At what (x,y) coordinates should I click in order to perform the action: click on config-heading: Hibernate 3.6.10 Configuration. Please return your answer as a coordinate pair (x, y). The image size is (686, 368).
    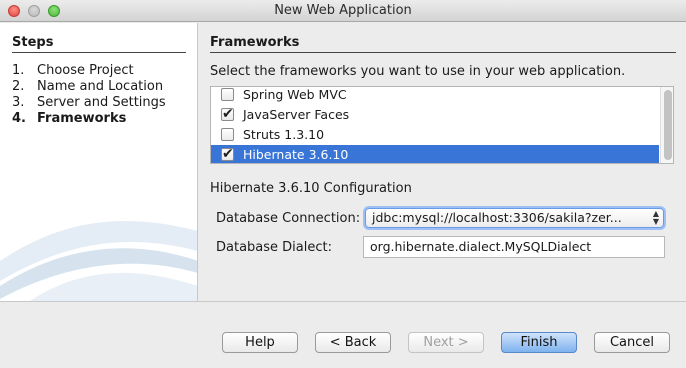
    Looking at the image, I should click on (311, 188).